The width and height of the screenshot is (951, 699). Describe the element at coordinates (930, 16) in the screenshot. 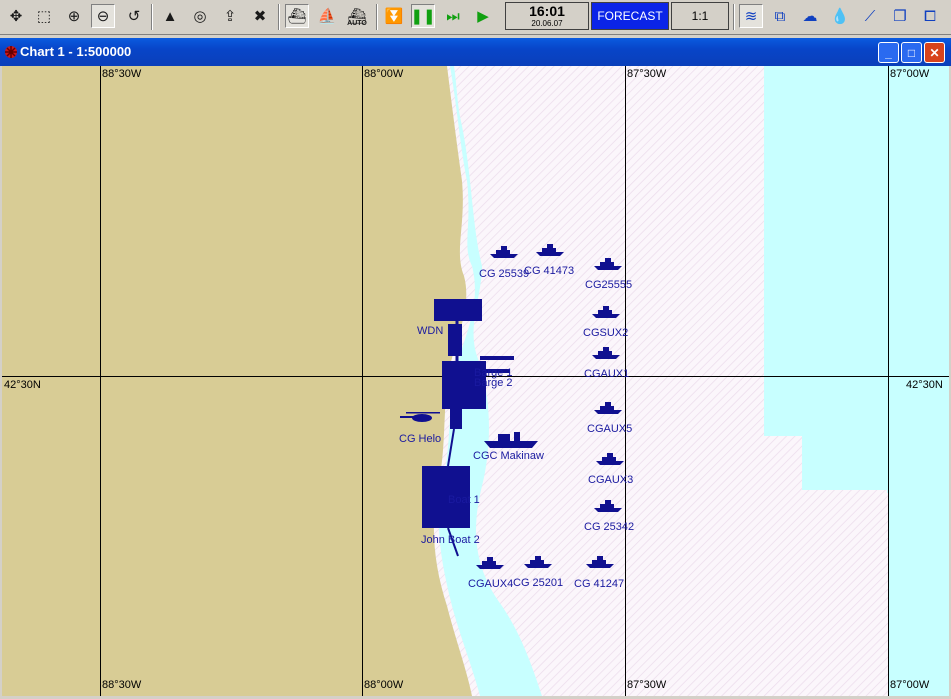

I see `windows-icon: ⧠` at that location.